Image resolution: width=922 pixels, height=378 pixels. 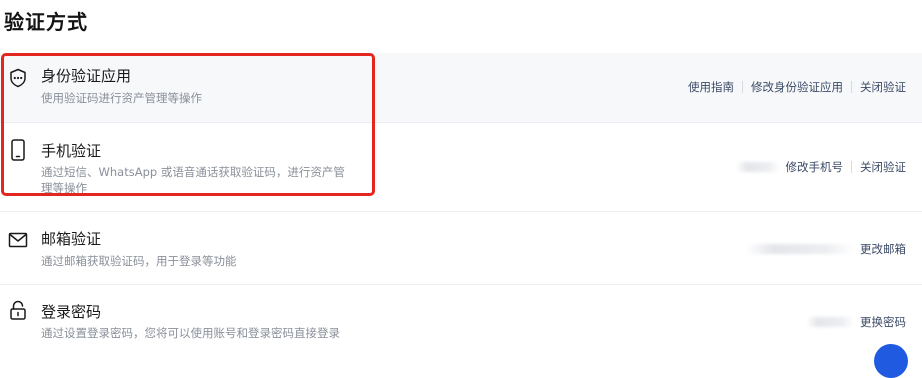 I want to click on change-password-link: 更换密码, so click(x=883, y=322).